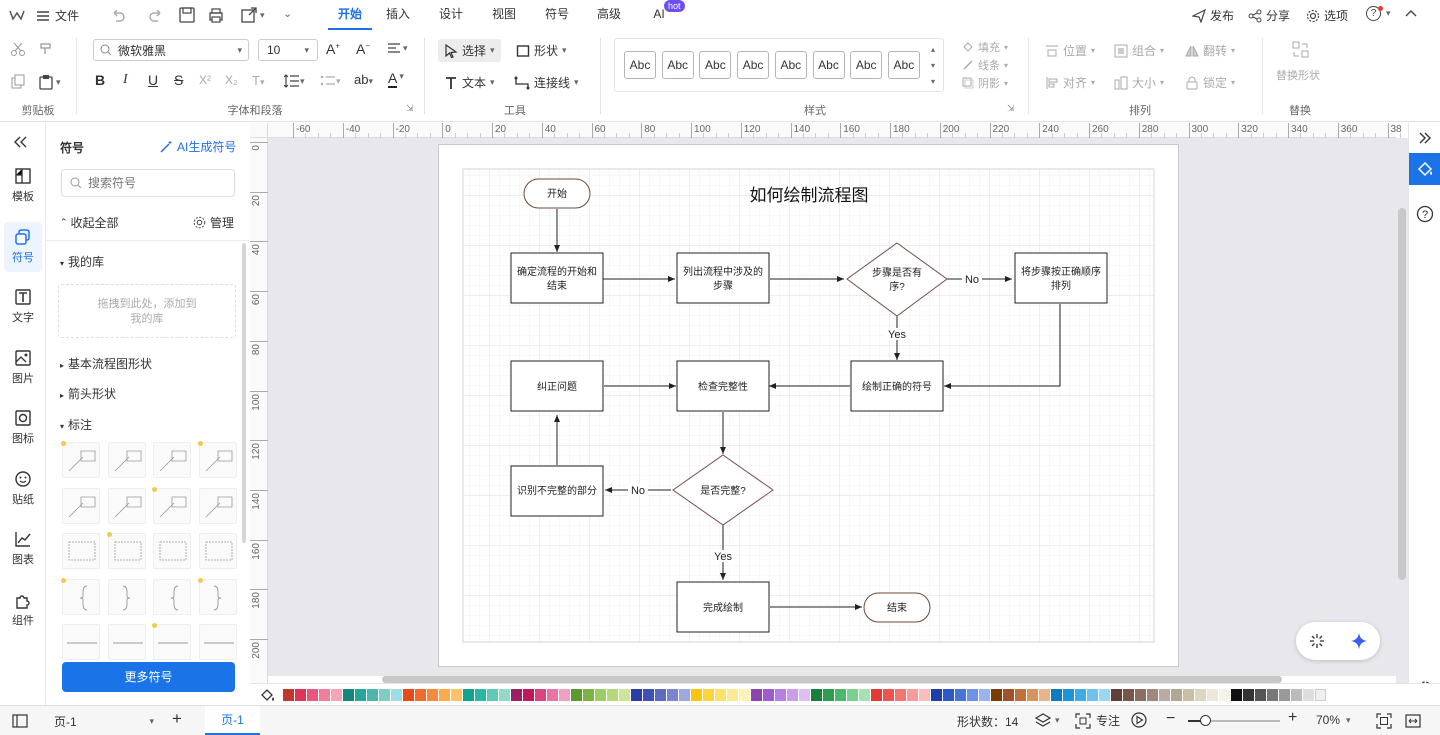  I want to click on shape-tool-button: 形状 ▾, so click(541, 50).